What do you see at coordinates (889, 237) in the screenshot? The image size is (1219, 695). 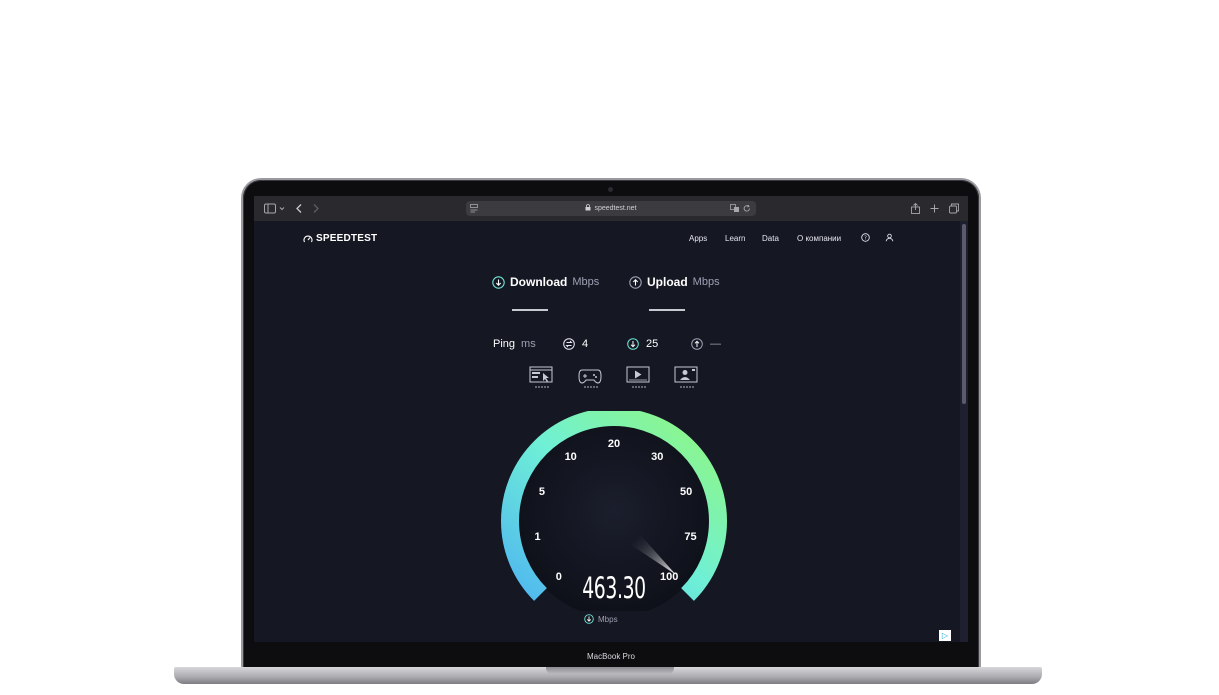 I see `user-icon` at bounding box center [889, 237].